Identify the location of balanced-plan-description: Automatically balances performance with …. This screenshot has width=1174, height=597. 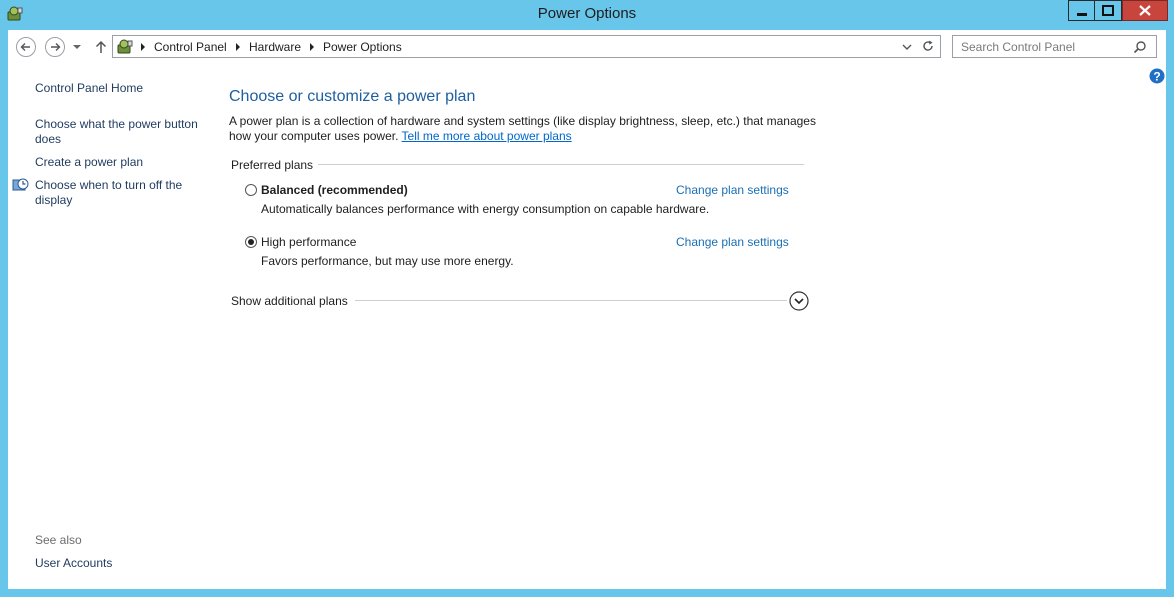
(485, 209).